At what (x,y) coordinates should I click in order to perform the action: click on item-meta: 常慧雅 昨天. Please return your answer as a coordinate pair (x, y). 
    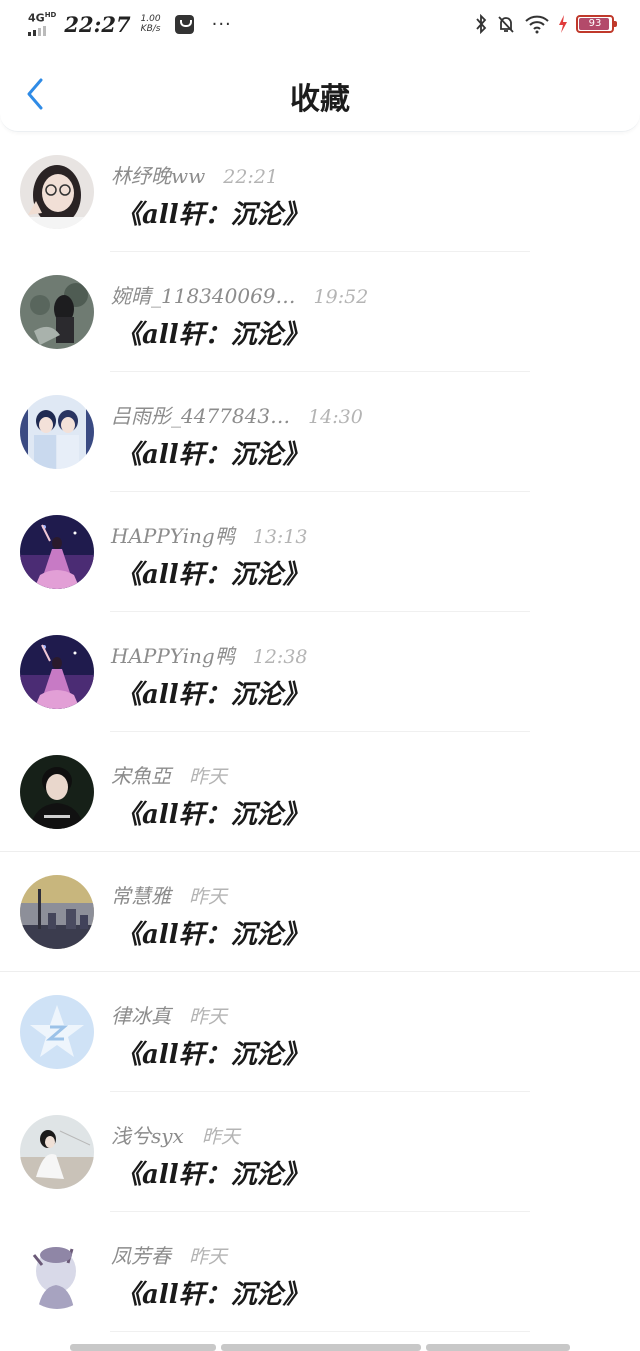
    Looking at the image, I should click on (169, 894).